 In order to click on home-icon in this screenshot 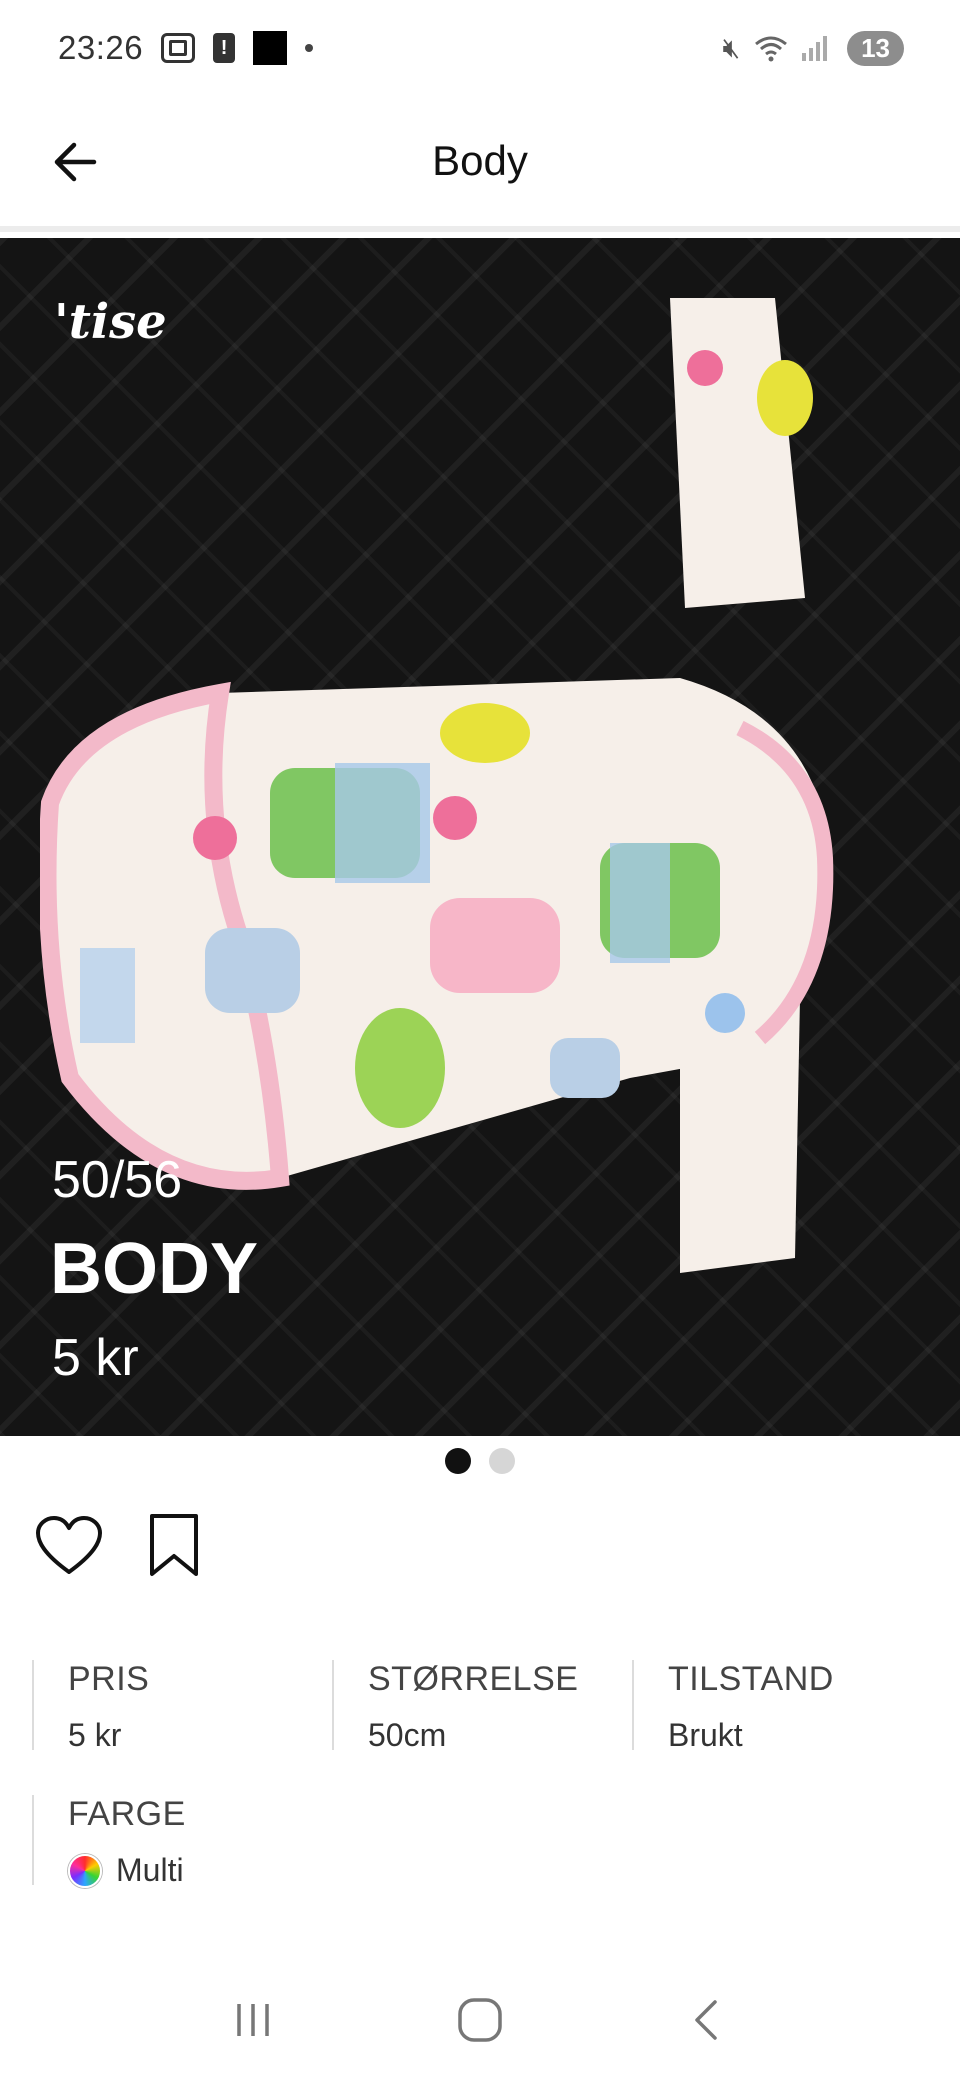, I will do `click(480, 2020)`.